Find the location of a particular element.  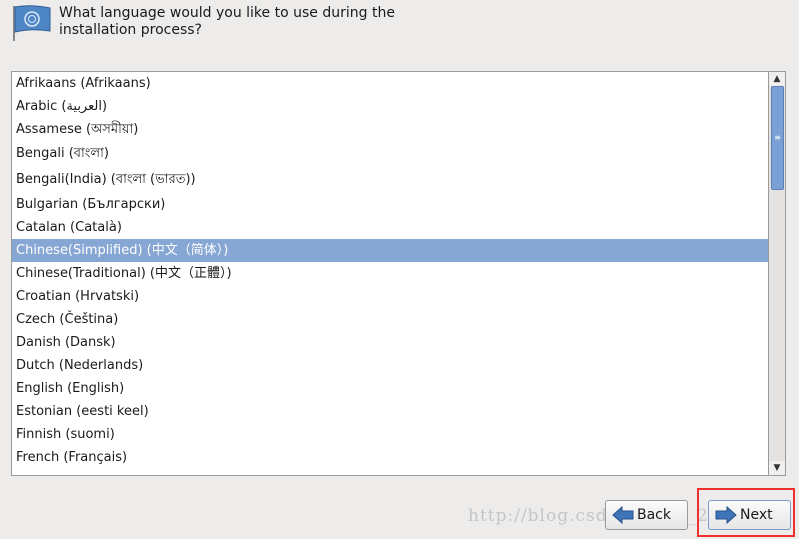

language-item: Dutch (Nederlands) is located at coordinates (390, 365).